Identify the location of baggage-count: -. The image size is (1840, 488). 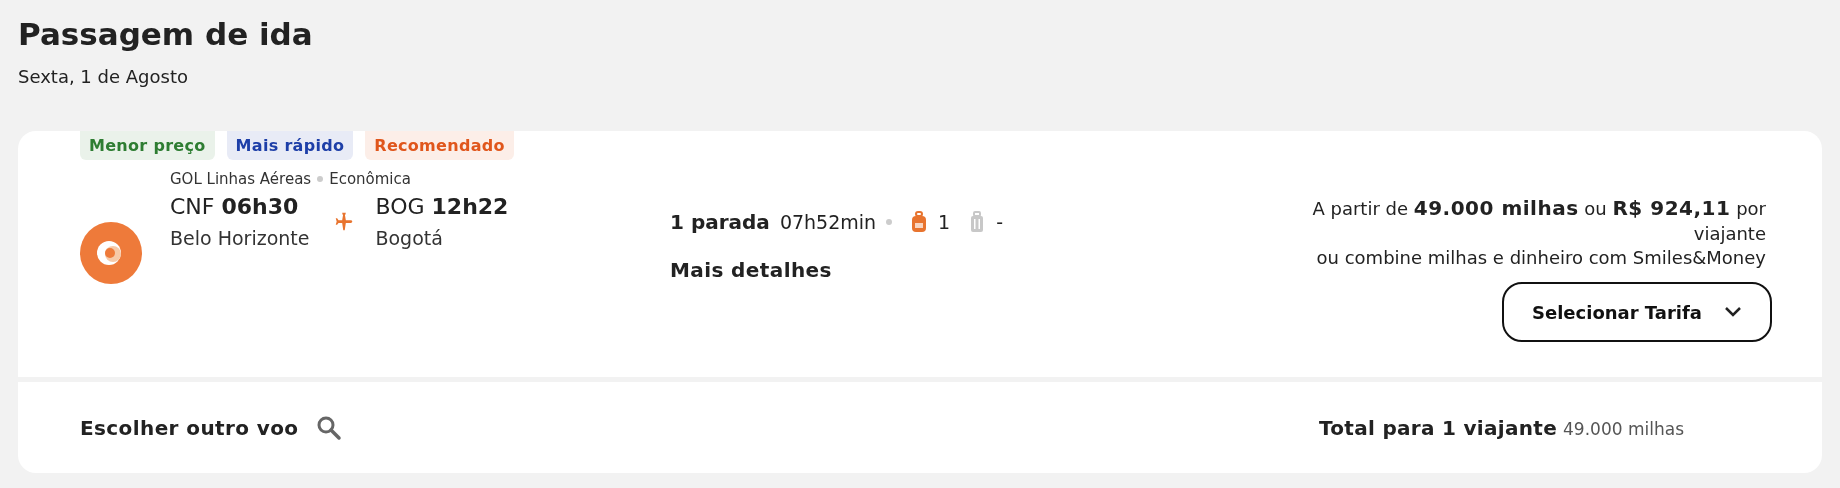
(1000, 222).